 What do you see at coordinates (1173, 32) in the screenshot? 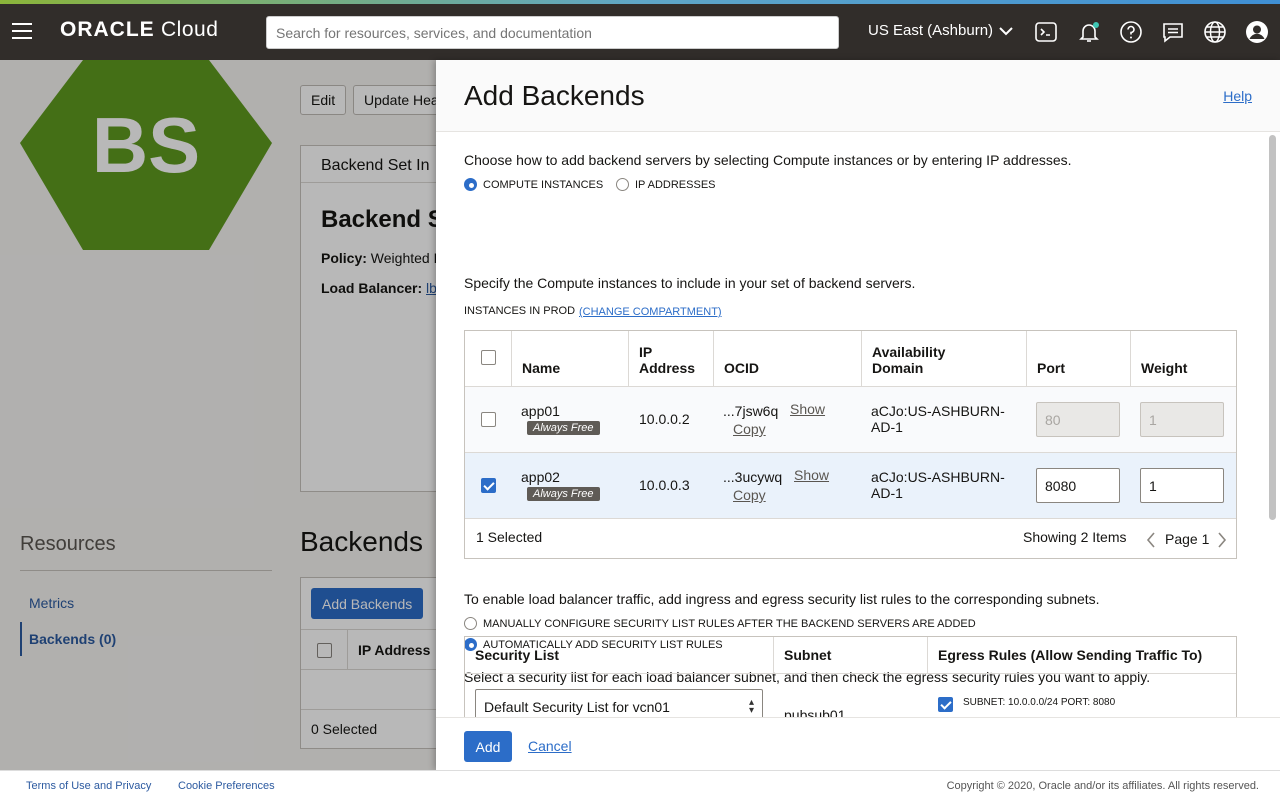
I see `chat-feedback-icon` at bounding box center [1173, 32].